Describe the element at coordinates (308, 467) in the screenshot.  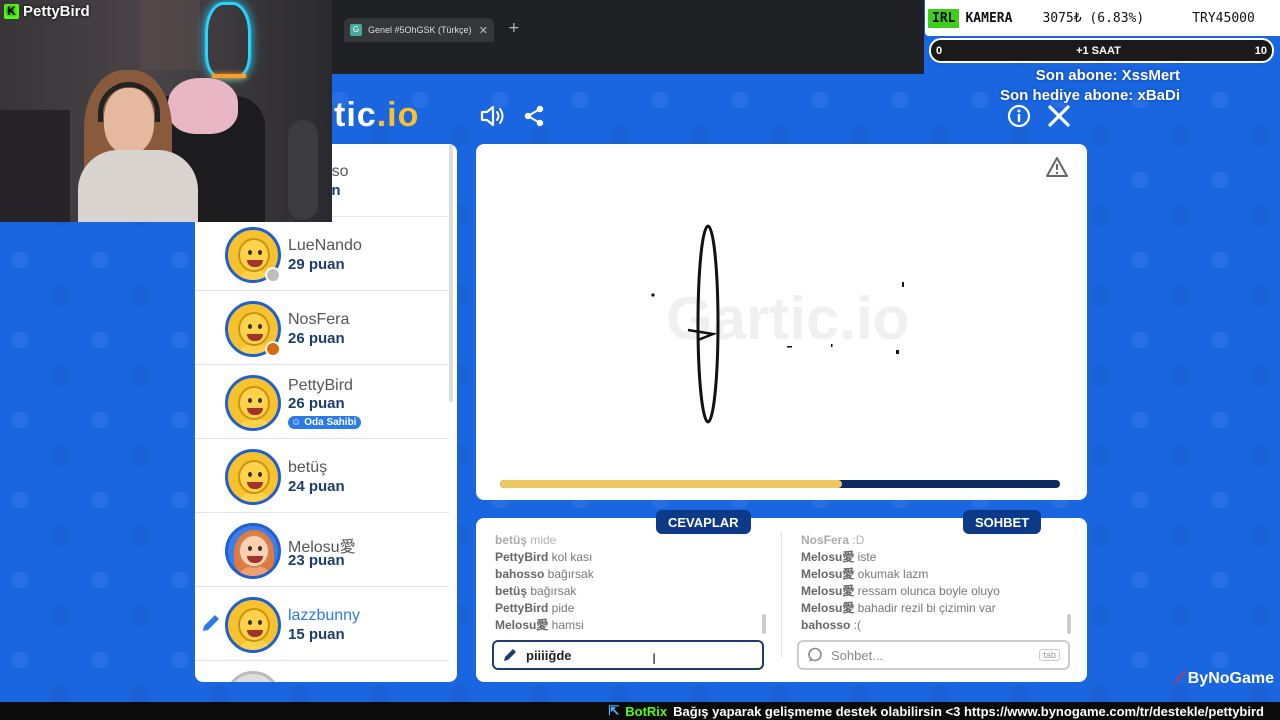
I see `player-name: betüş` at that location.